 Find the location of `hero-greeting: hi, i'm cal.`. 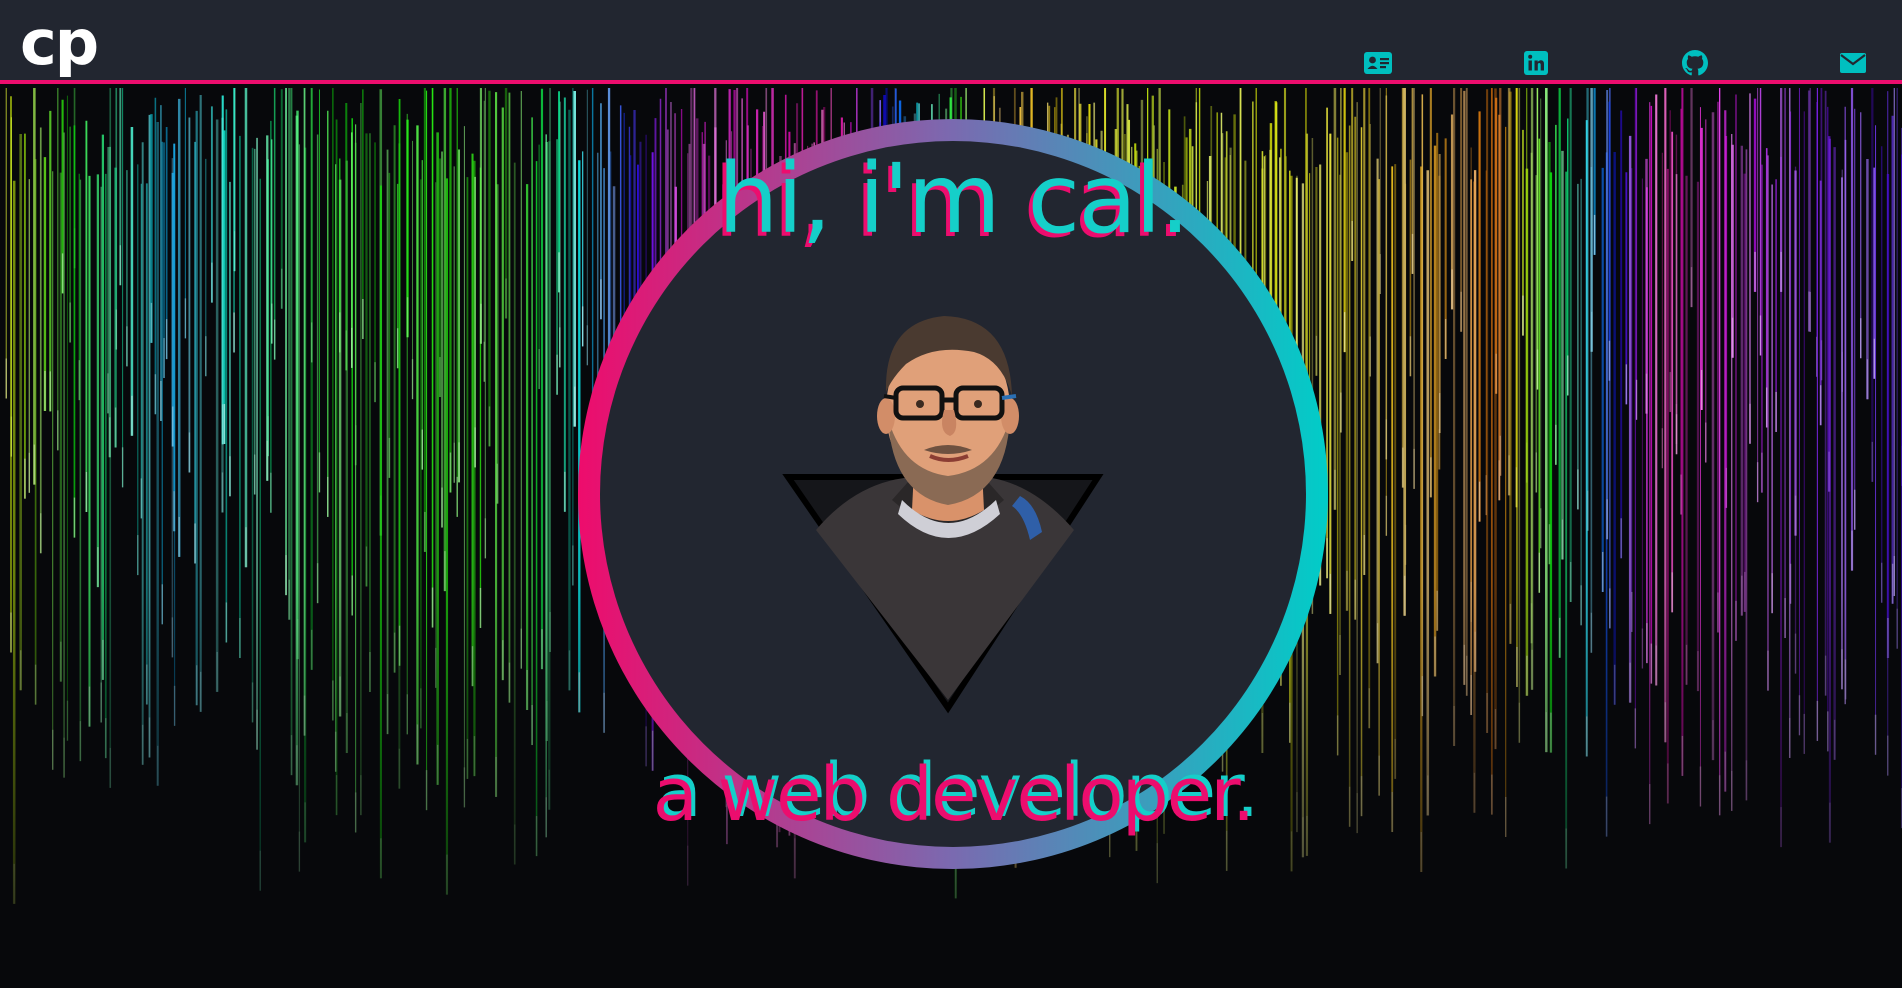

hero-greeting: hi, i'm cal. is located at coordinates (953, 199).